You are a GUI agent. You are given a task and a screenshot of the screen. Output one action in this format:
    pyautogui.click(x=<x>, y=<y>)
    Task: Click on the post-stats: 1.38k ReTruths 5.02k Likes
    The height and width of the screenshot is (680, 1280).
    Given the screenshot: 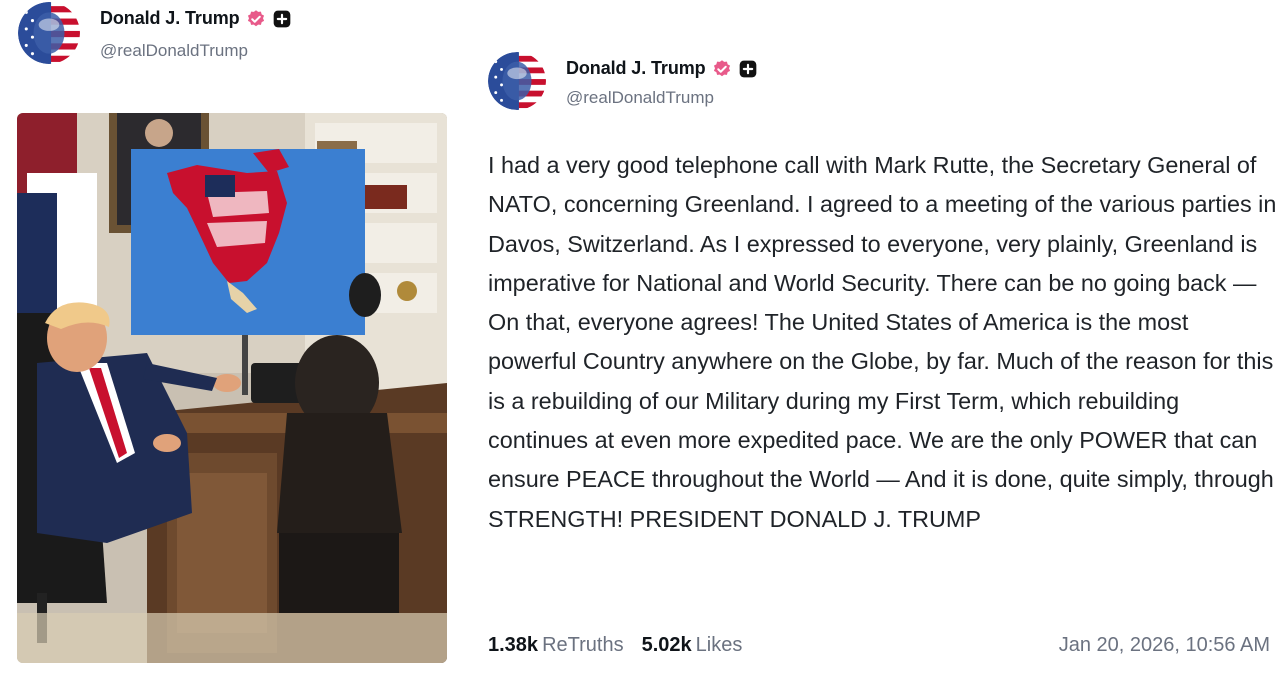 What is the action you would take?
    pyautogui.click(x=615, y=645)
    